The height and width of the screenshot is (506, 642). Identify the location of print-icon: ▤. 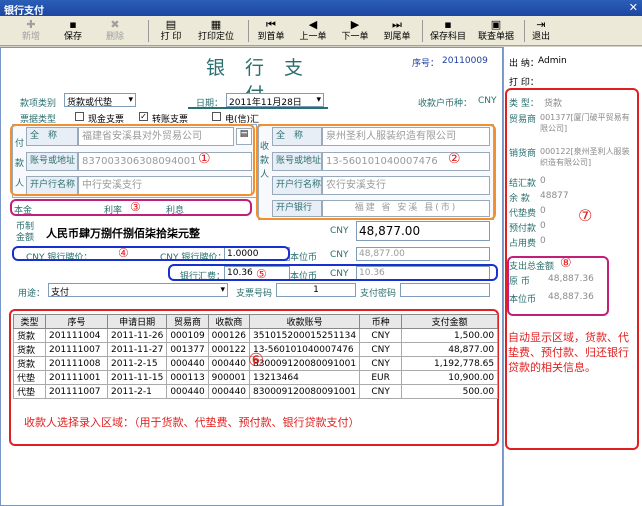
(171, 24).